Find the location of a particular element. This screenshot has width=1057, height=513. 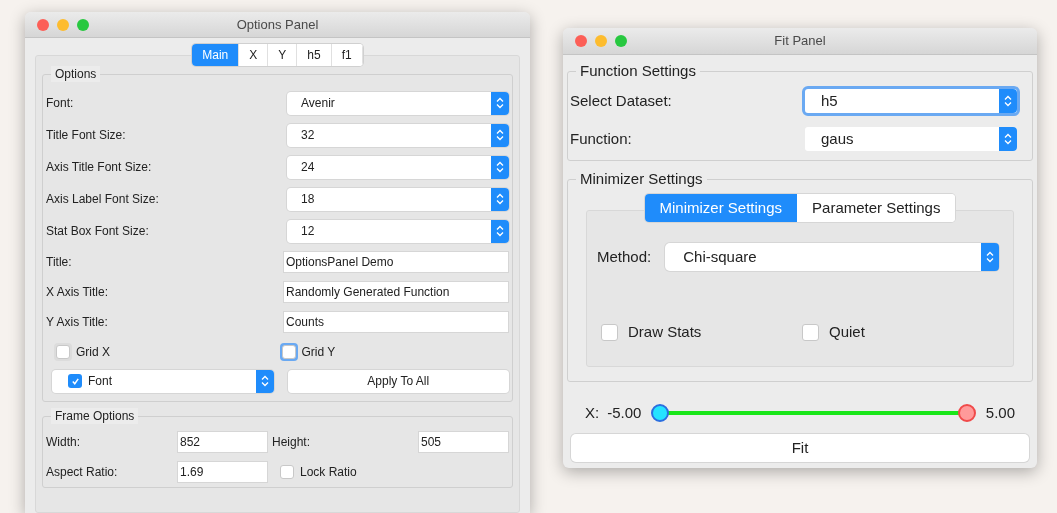

checkbox-label: Grid Y is located at coordinates (318, 352).